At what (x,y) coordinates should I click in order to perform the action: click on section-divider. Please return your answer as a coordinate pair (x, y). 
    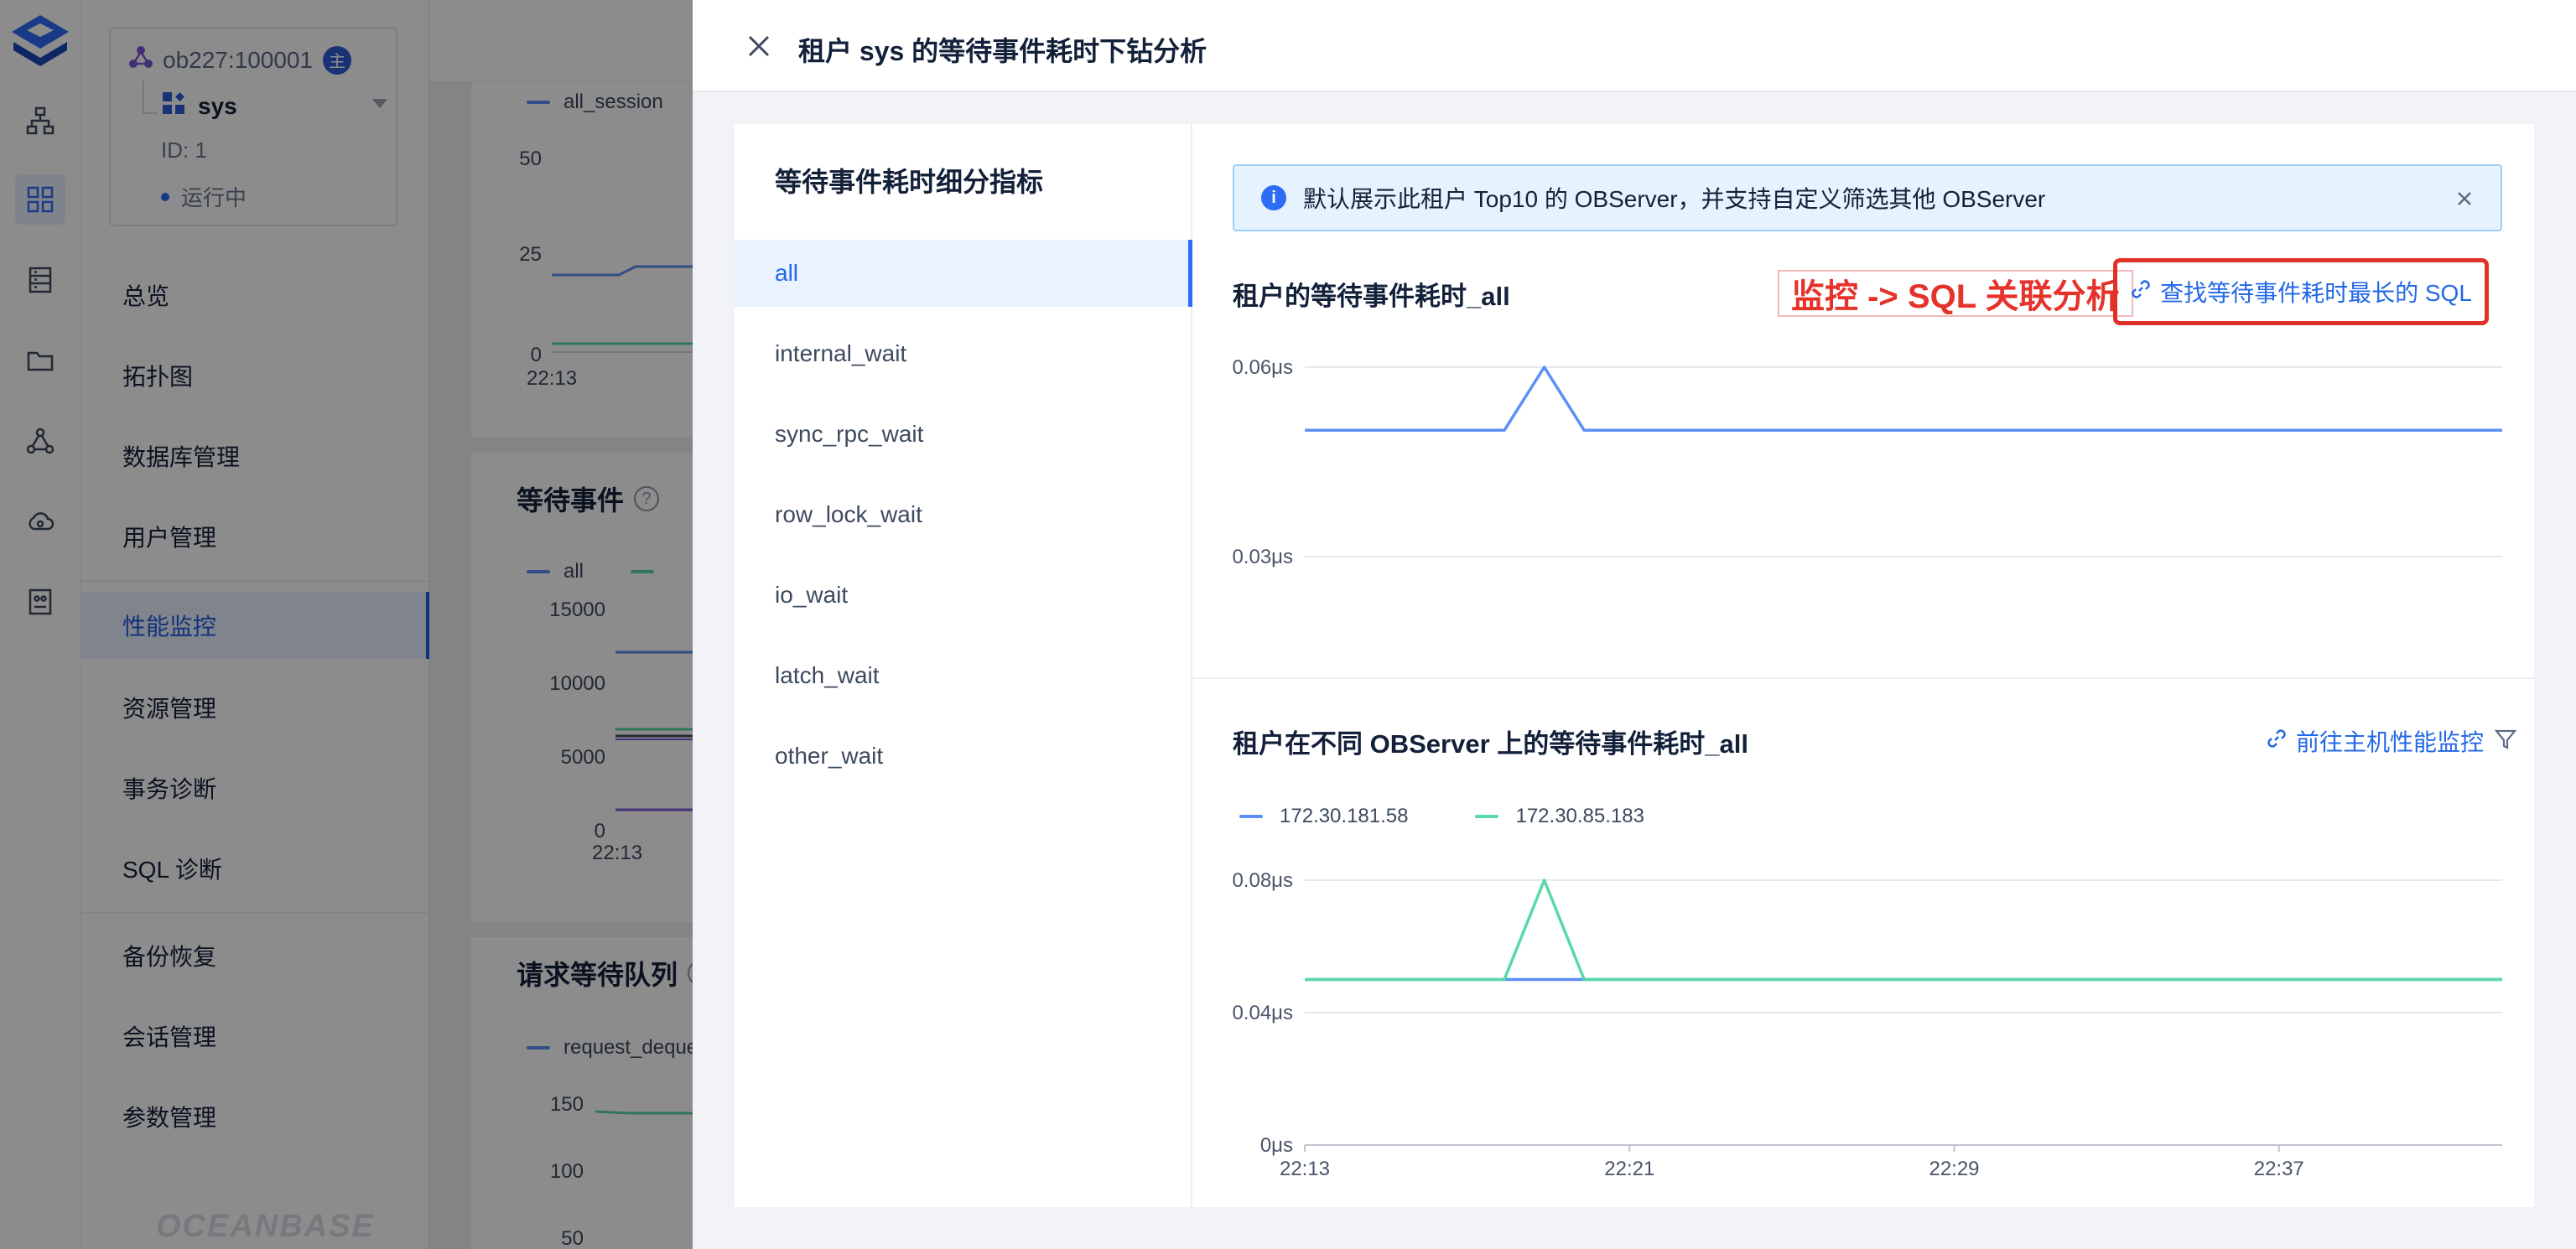
    Looking at the image, I should click on (1863, 678).